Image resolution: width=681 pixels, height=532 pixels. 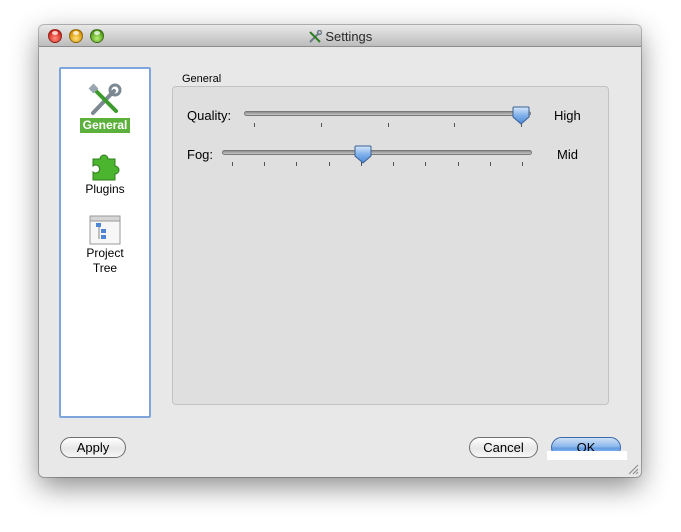 I want to click on quality-label: Quality:, so click(x=209, y=115).